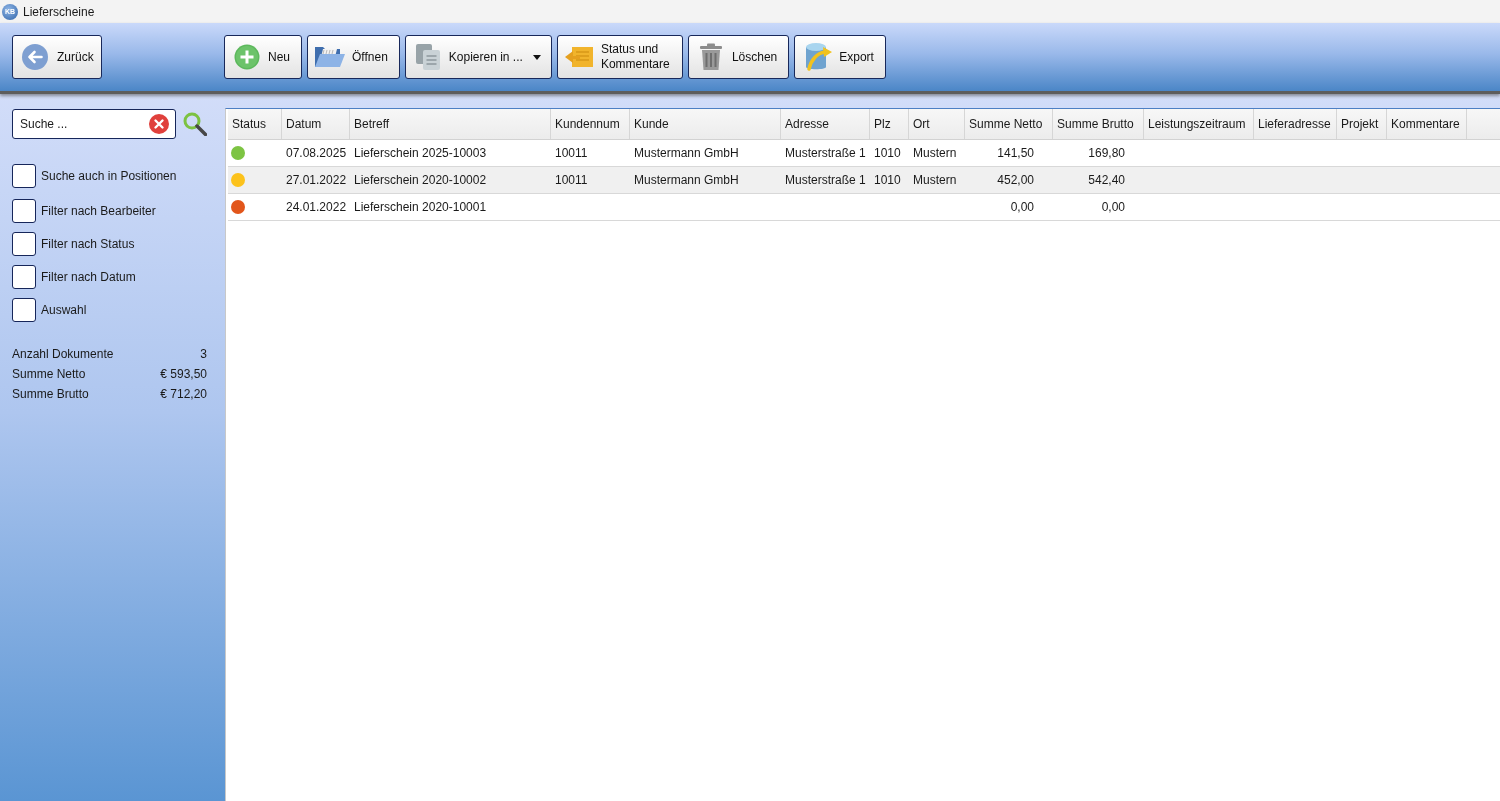 The height and width of the screenshot is (801, 1500). What do you see at coordinates (353, 57) in the screenshot?
I see `toolbar-button: Öffnen` at bounding box center [353, 57].